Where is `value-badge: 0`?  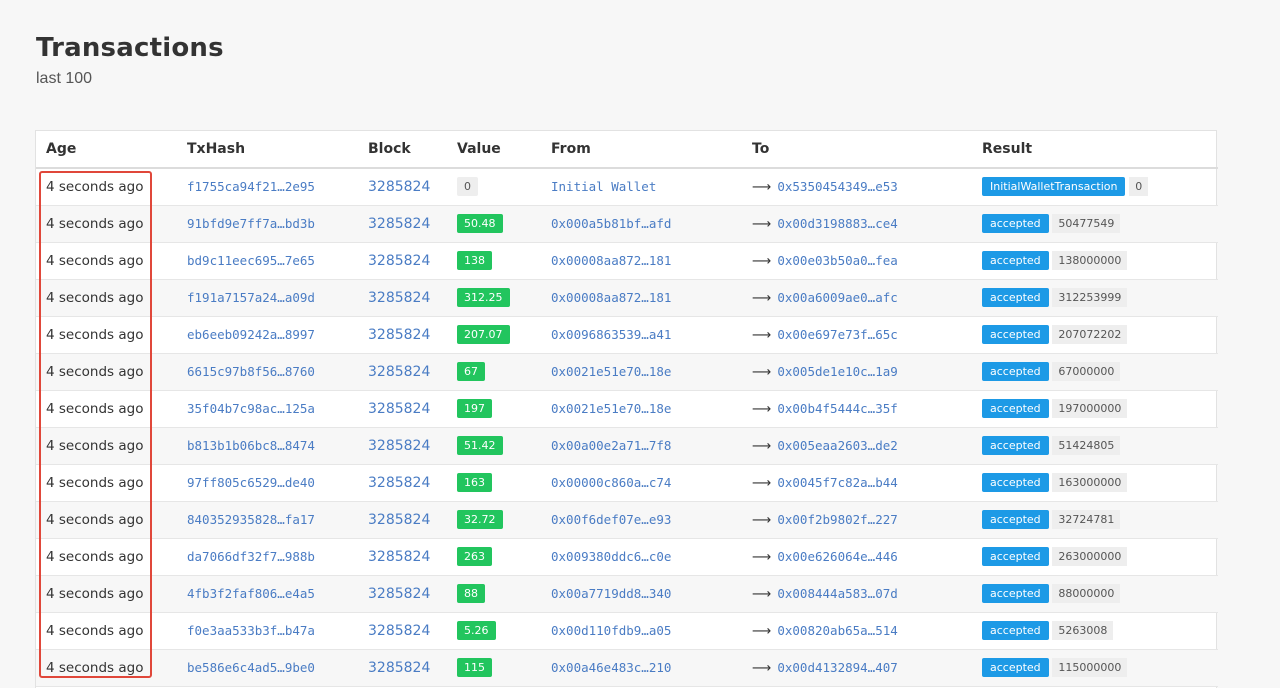 value-badge: 0 is located at coordinates (467, 187).